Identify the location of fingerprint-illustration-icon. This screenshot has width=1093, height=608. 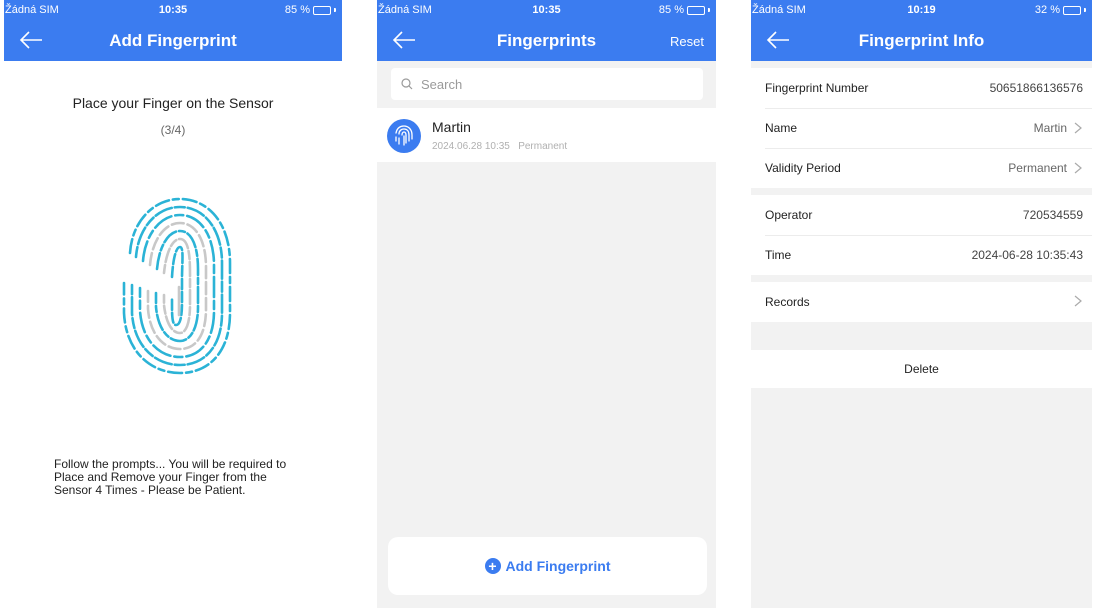
(177, 286).